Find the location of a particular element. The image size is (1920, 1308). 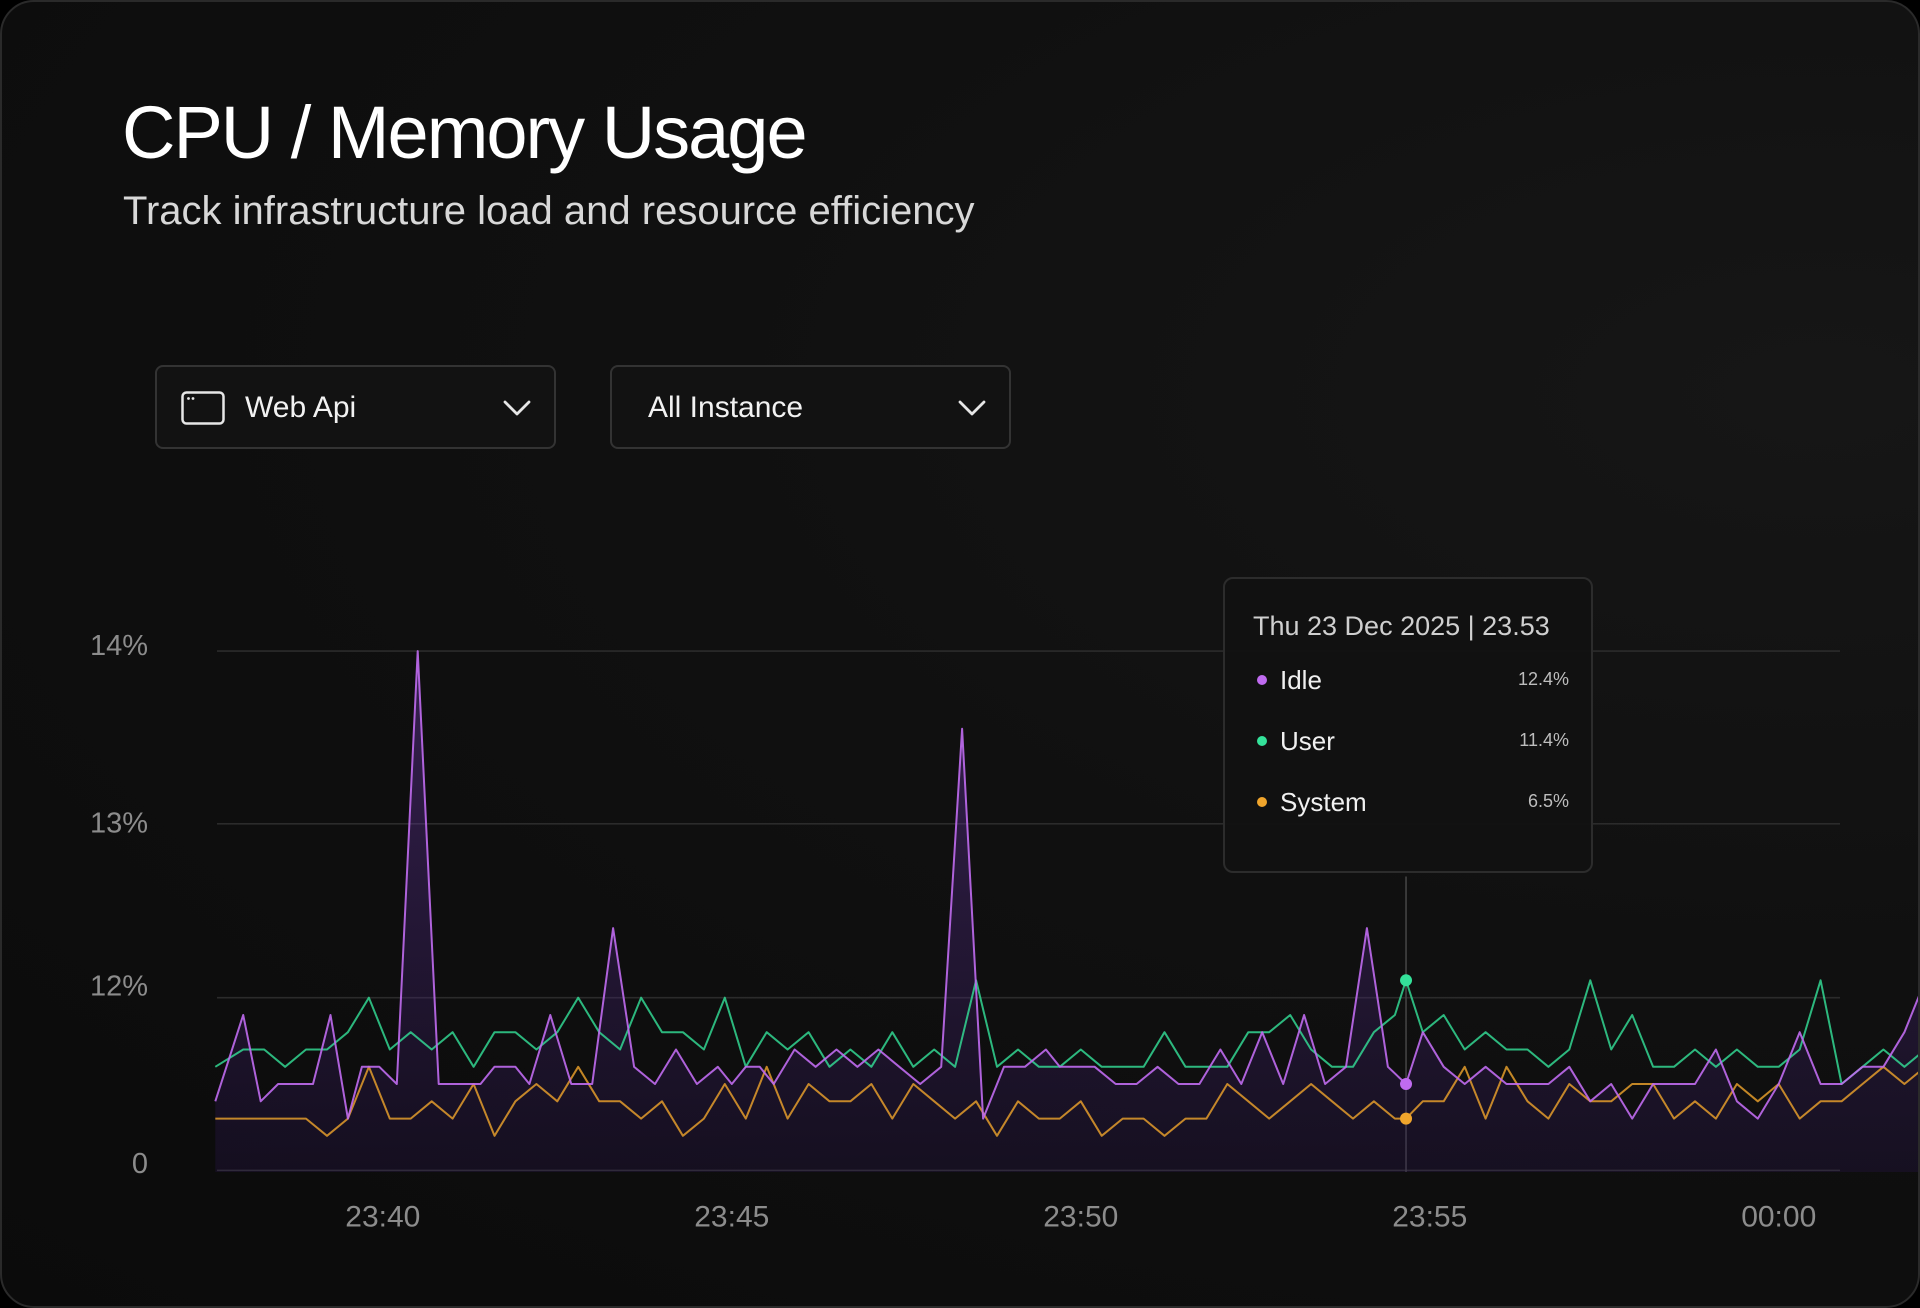

y-tick-label: 14% is located at coordinates (119, 646).